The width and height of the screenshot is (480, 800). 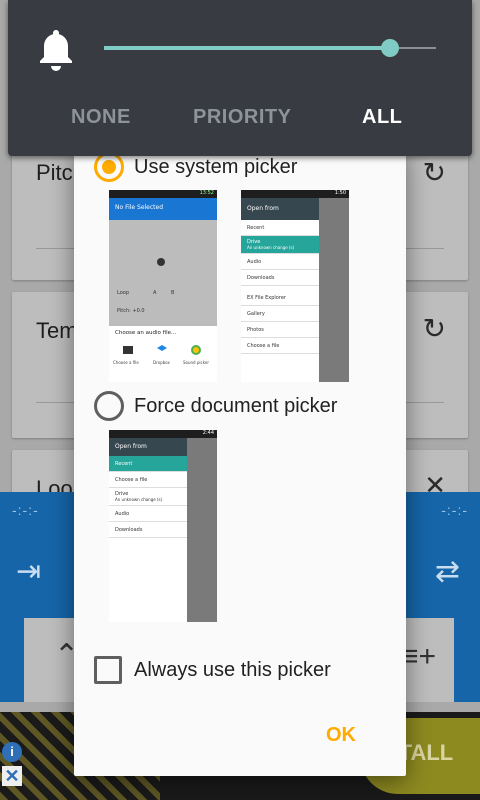 I want to click on always-use-option: Always use this picker, so click(x=212, y=670).